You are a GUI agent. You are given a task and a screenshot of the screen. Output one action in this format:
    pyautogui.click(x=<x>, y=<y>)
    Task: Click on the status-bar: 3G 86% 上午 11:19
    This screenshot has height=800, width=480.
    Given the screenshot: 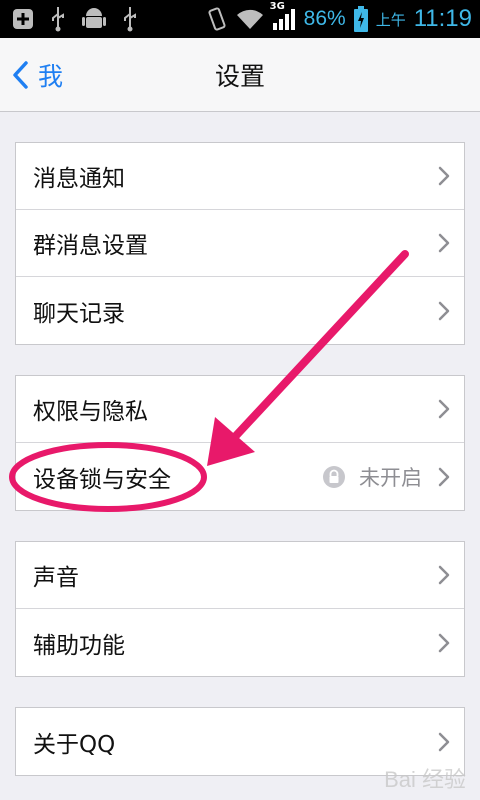 What is the action you would take?
    pyautogui.click(x=240, y=19)
    